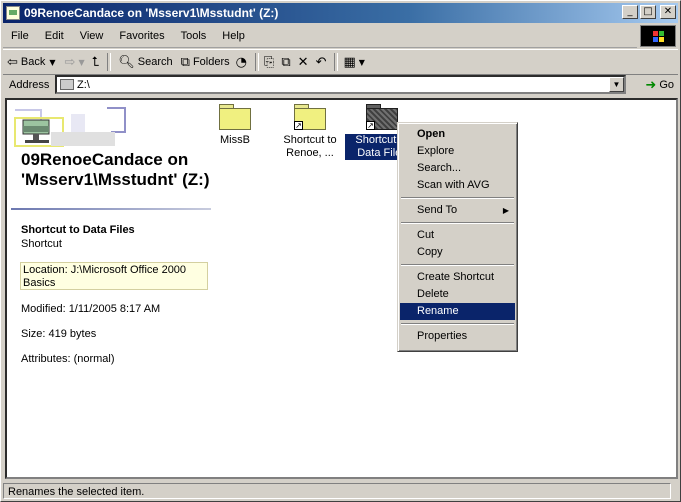 This screenshot has height=502, width=681. Describe the element at coordinates (29, 85) in the screenshot. I see `address-label: Address` at that location.